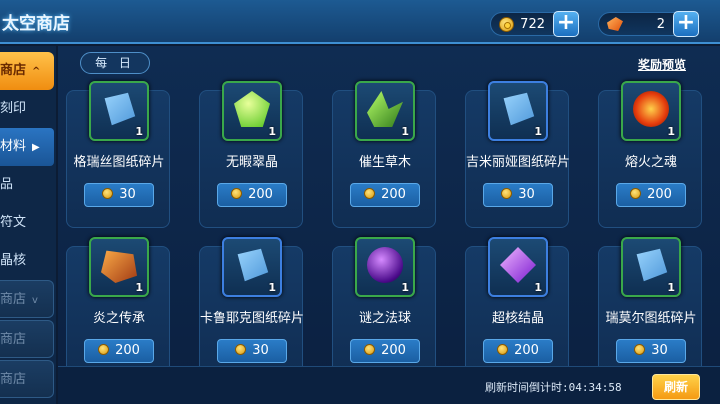 Image resolution: width=720 pixels, height=404 pixels. Describe the element at coordinates (517, 162) in the screenshot. I see `item-name: 吉米丽娅图纸碎片` at that location.